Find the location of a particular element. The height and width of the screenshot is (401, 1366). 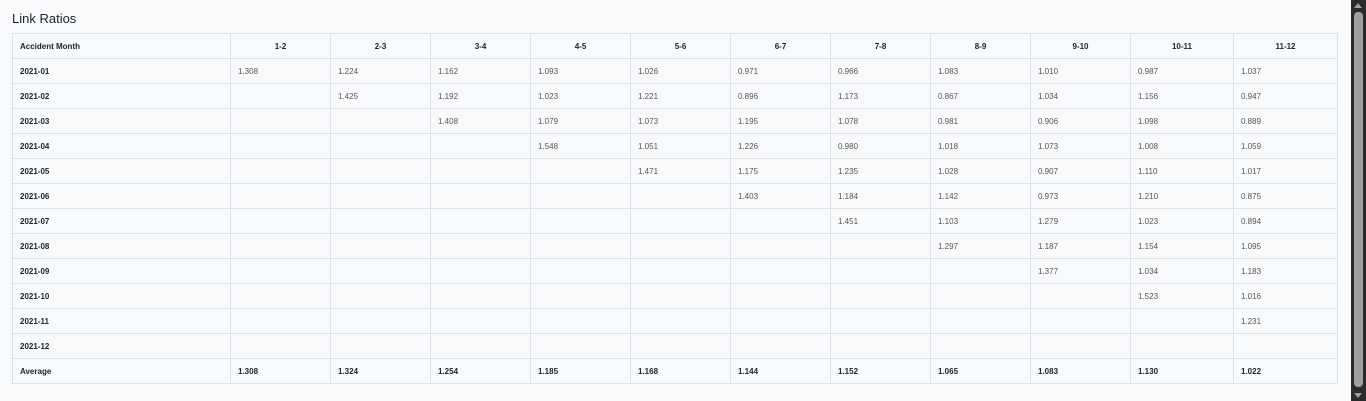

ratio-cell: 0.980 is located at coordinates (880, 146).